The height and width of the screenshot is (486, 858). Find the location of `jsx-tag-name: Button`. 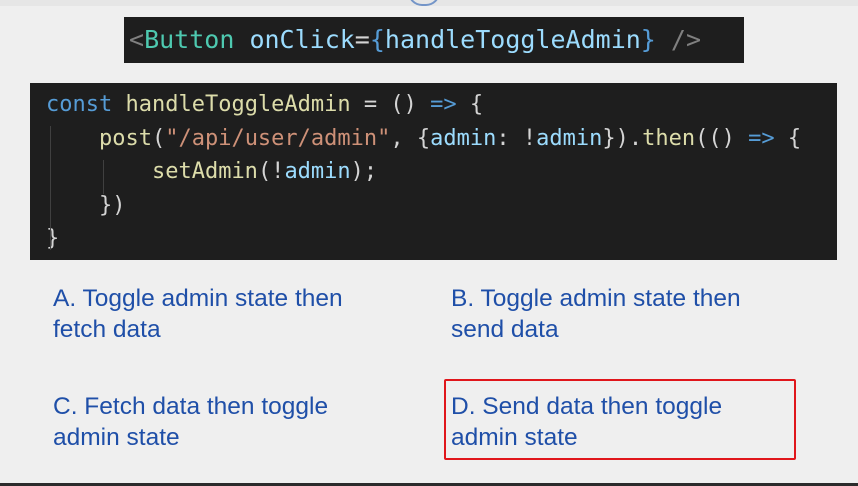

jsx-tag-name: Button is located at coordinates (189, 39).